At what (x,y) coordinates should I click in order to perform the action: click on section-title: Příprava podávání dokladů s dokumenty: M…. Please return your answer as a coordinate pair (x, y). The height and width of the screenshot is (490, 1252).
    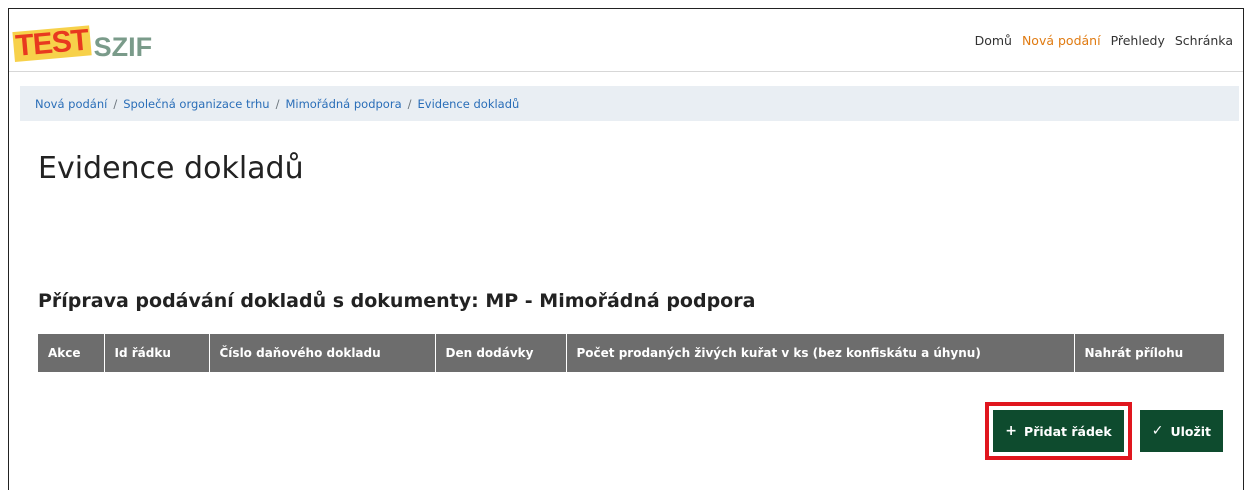
    Looking at the image, I should click on (397, 301).